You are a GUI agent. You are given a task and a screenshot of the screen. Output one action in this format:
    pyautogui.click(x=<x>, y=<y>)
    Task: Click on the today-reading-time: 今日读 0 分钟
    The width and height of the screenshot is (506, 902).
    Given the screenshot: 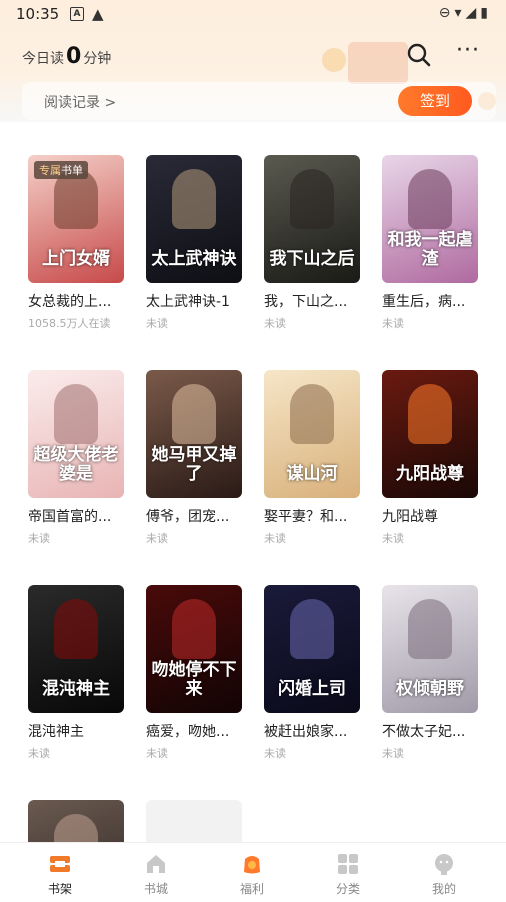 What is the action you would take?
    pyautogui.click(x=66, y=56)
    